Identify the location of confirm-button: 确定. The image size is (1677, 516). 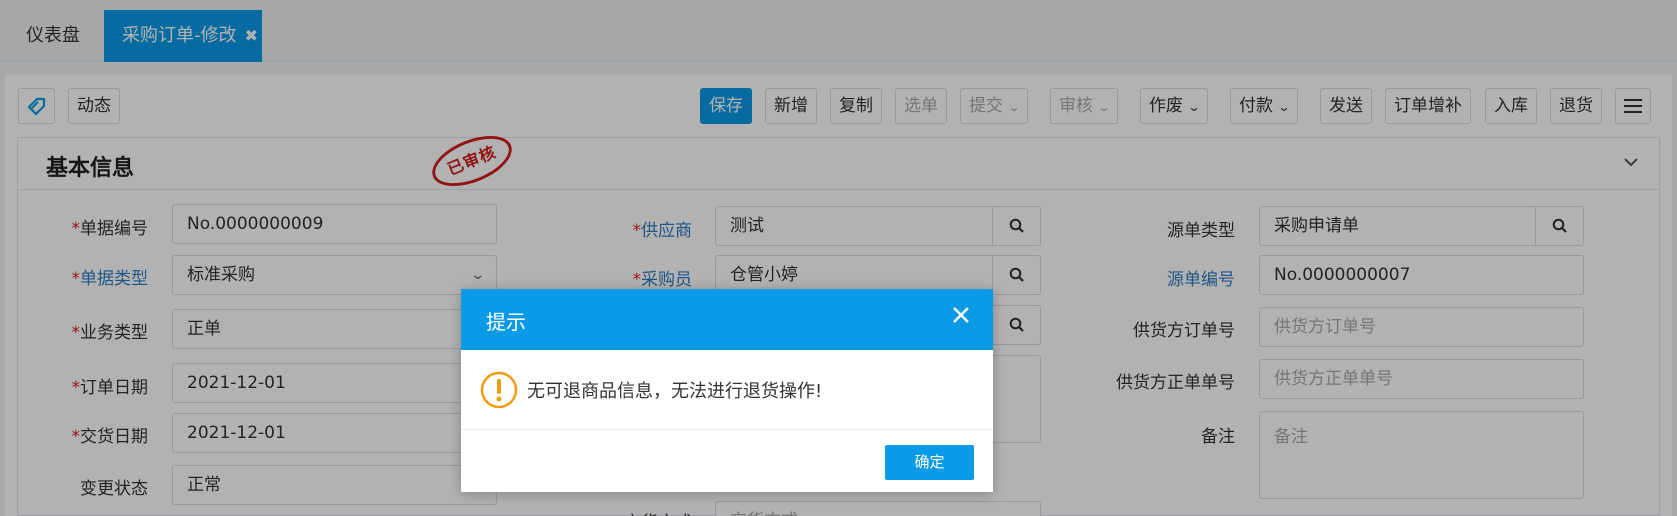
(929, 462).